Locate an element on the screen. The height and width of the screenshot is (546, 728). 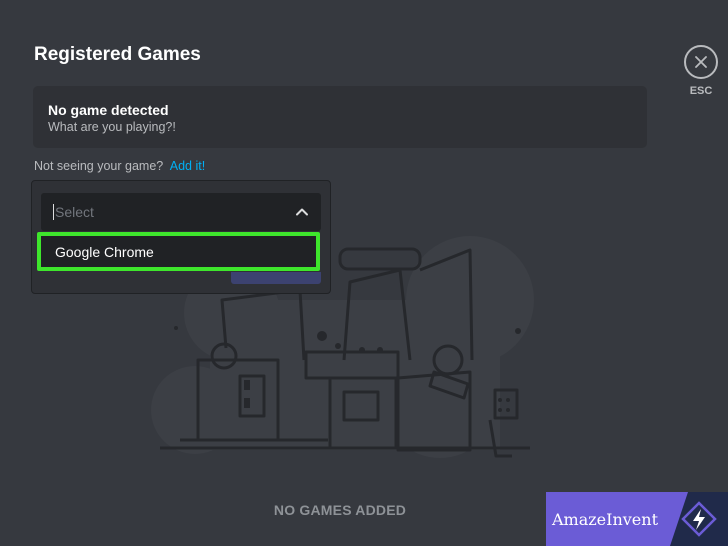
close-control: ESC is located at coordinates (701, 71).